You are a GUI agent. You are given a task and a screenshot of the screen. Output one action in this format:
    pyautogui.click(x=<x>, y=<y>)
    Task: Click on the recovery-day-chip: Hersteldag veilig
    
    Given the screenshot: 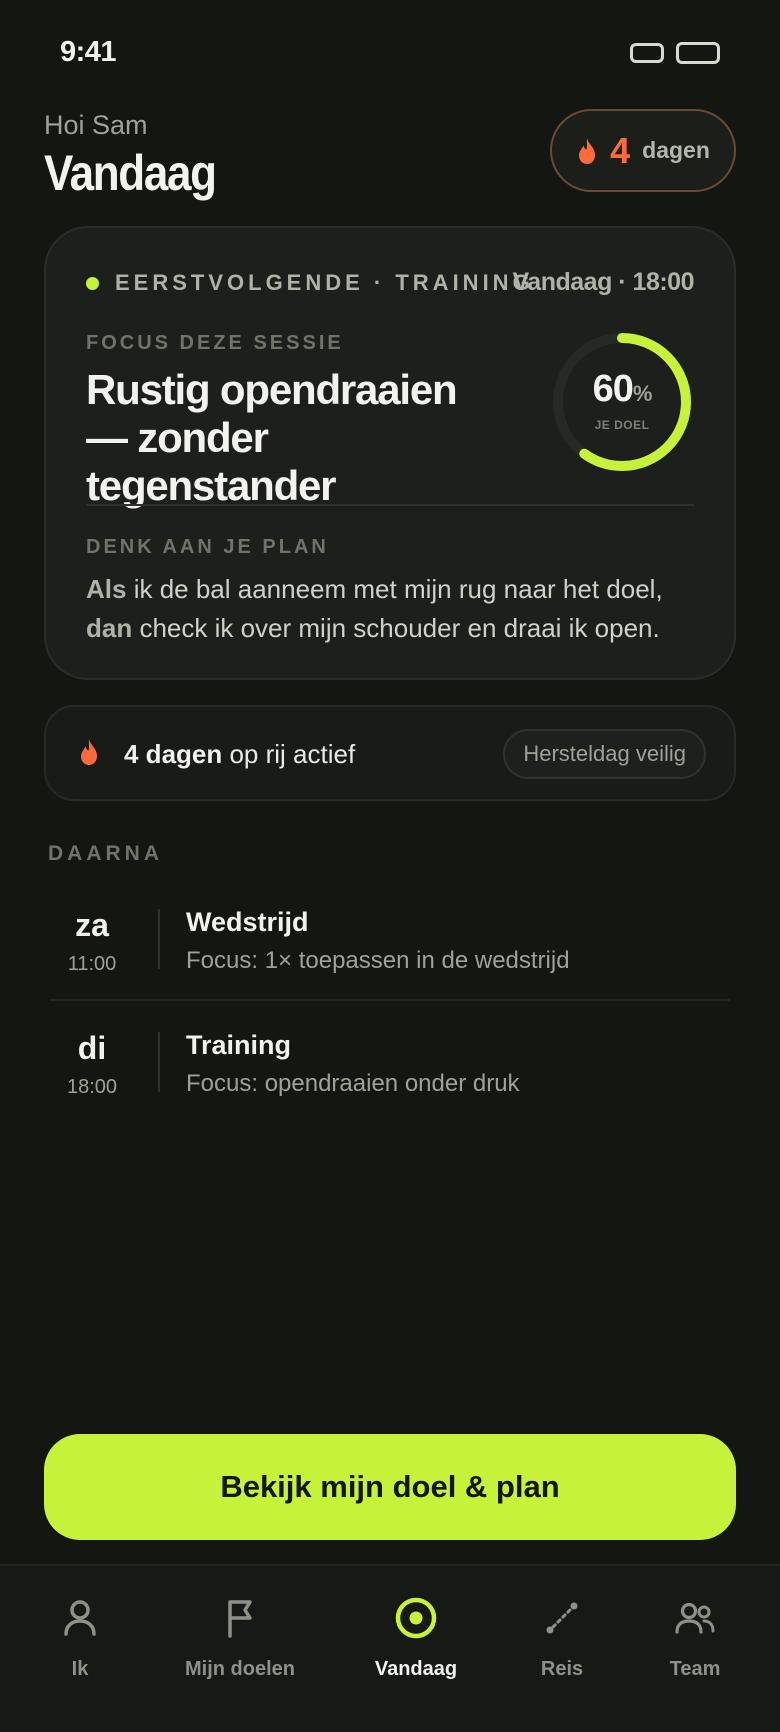 What is the action you would take?
    pyautogui.click(x=604, y=754)
    